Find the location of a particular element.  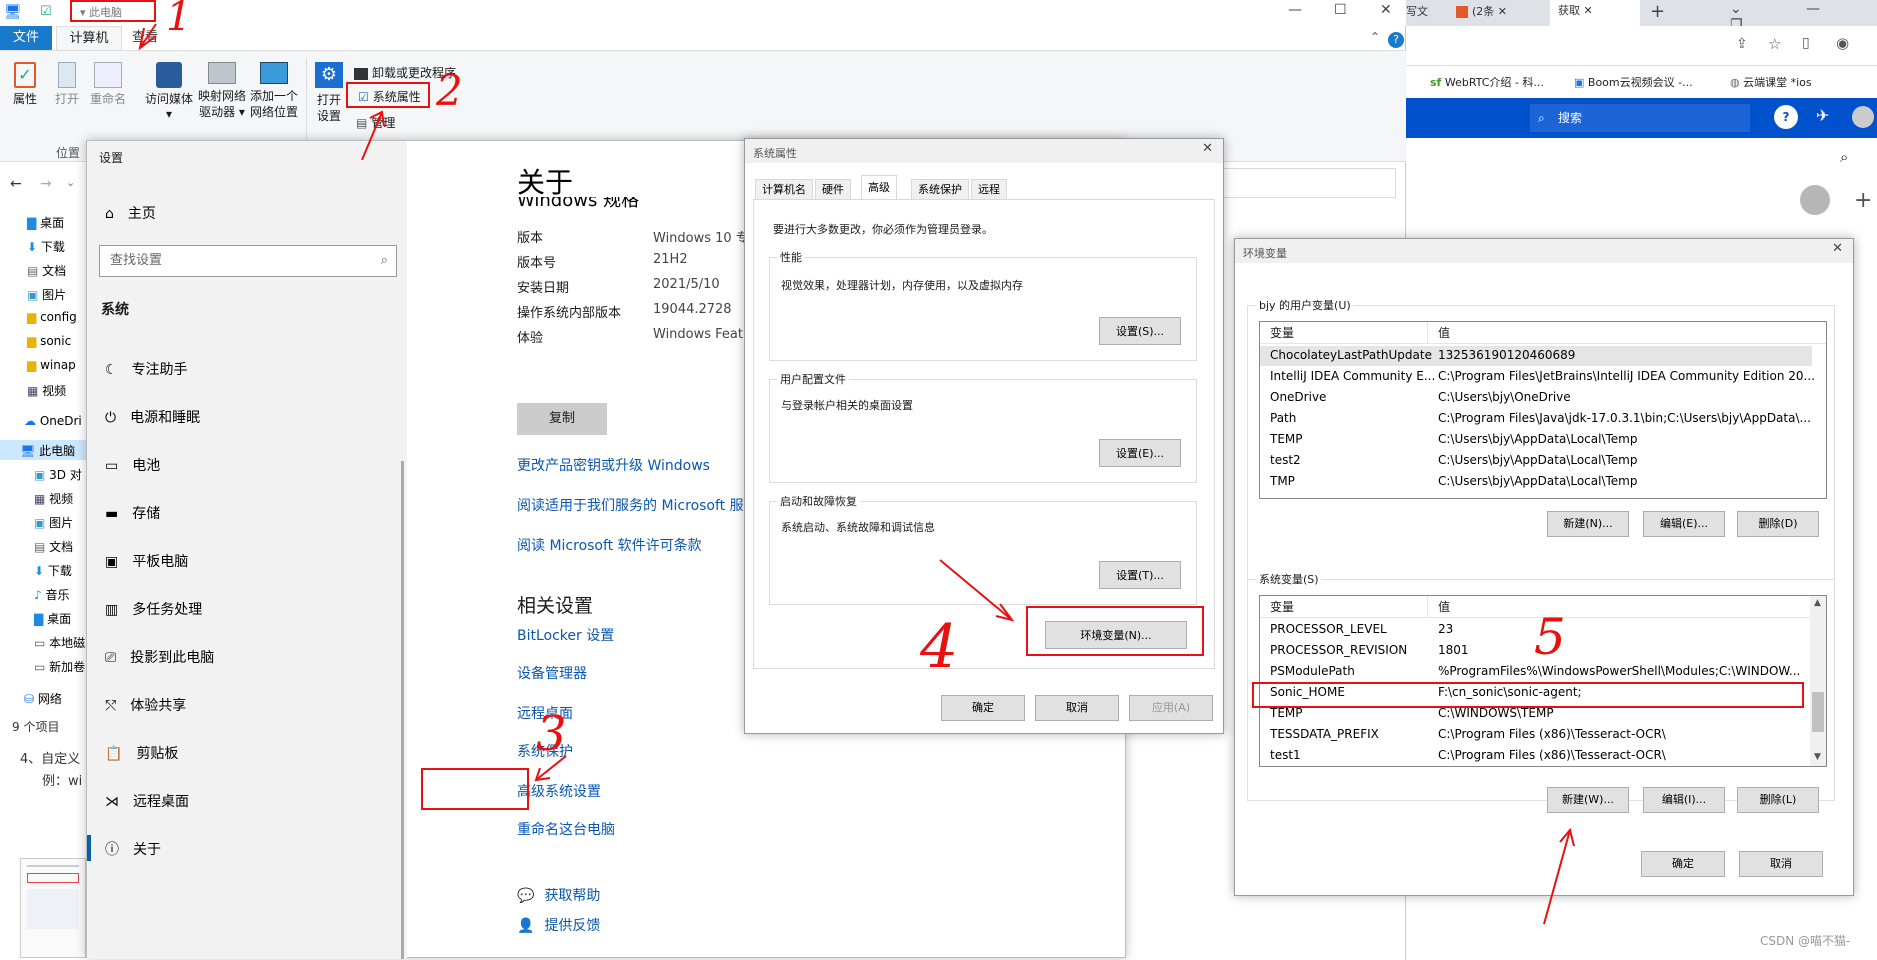

arrow-4-head is located at coordinates (1005, 612).